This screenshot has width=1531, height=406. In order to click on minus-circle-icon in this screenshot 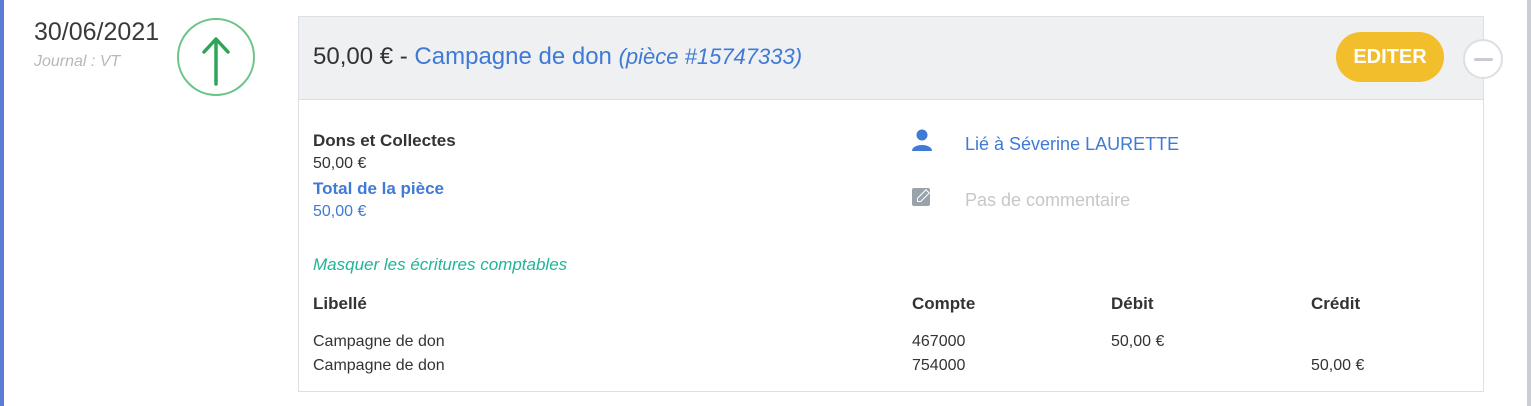, I will do `click(1483, 59)`.